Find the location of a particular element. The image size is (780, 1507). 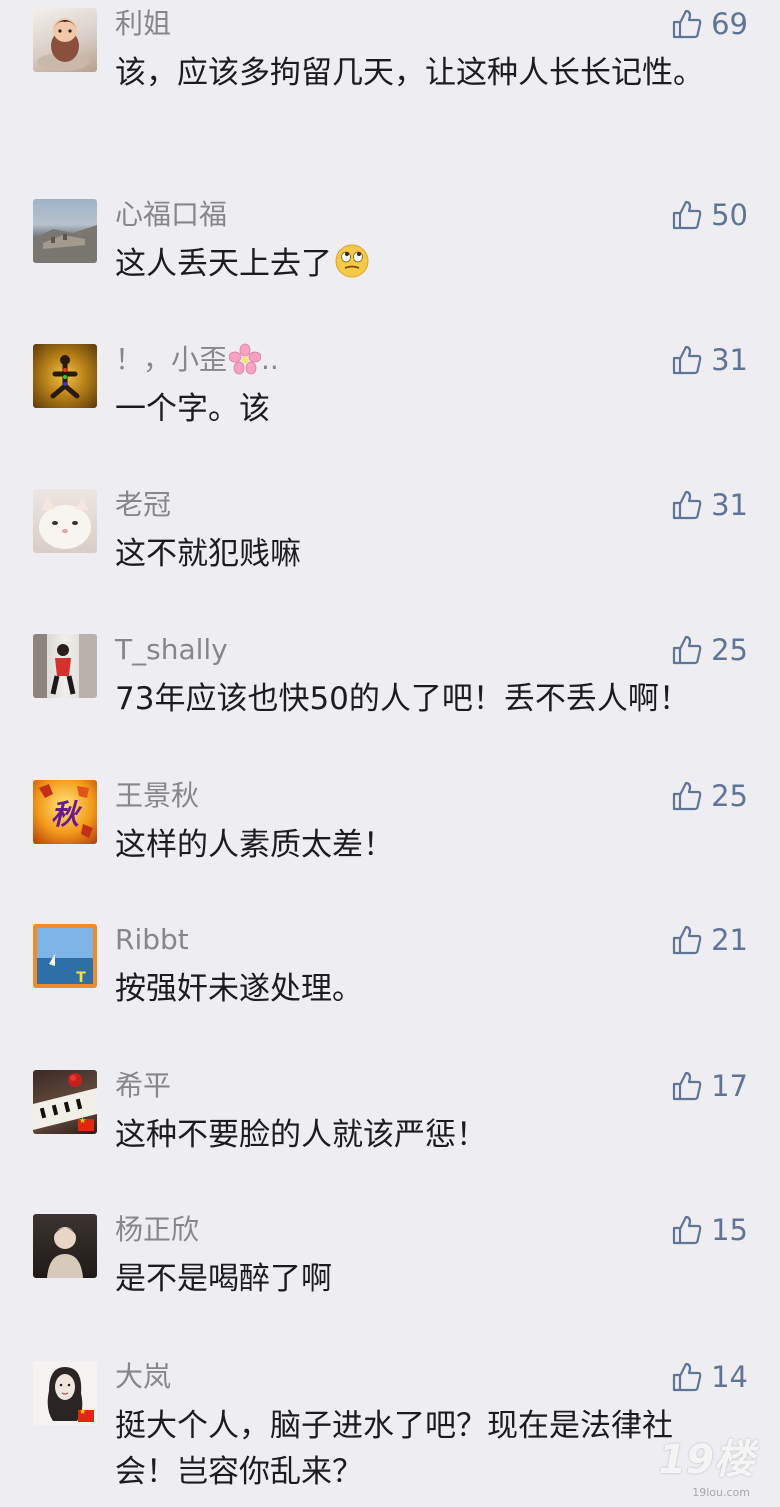

svg-text: T is located at coordinates (81, 978).